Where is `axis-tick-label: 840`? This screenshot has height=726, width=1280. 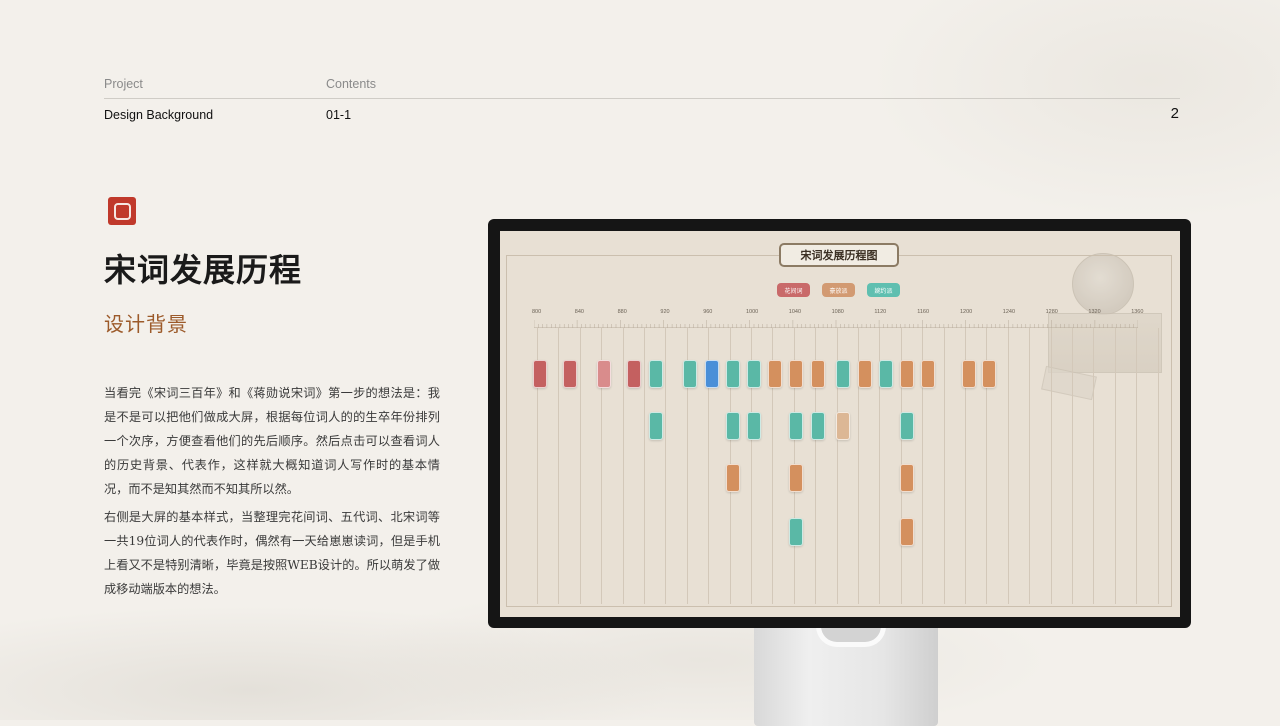
axis-tick-label: 840 is located at coordinates (579, 312).